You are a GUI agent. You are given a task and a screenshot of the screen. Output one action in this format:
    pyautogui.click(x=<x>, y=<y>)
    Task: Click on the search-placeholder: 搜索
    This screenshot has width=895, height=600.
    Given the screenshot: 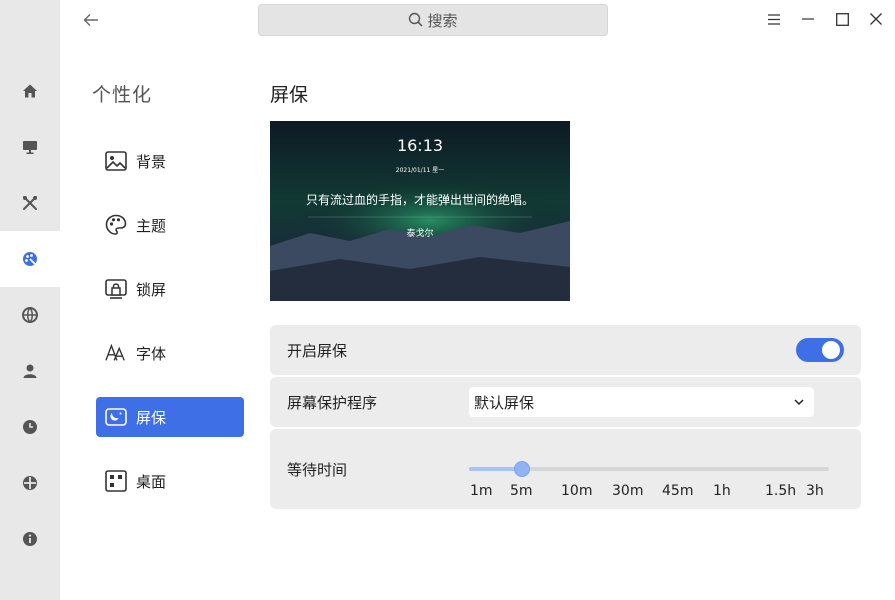 What is the action you would take?
    pyautogui.click(x=442, y=20)
    